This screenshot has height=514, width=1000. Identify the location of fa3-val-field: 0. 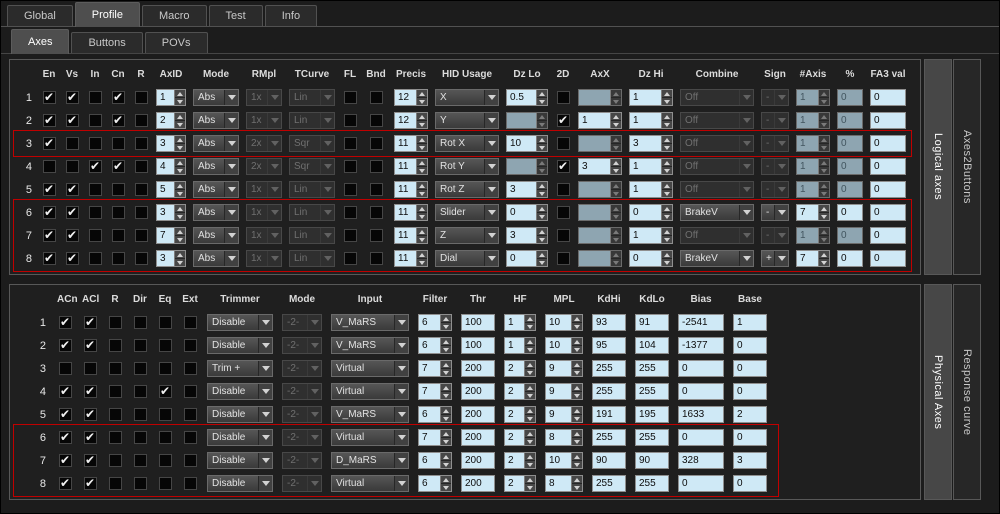
(888, 189).